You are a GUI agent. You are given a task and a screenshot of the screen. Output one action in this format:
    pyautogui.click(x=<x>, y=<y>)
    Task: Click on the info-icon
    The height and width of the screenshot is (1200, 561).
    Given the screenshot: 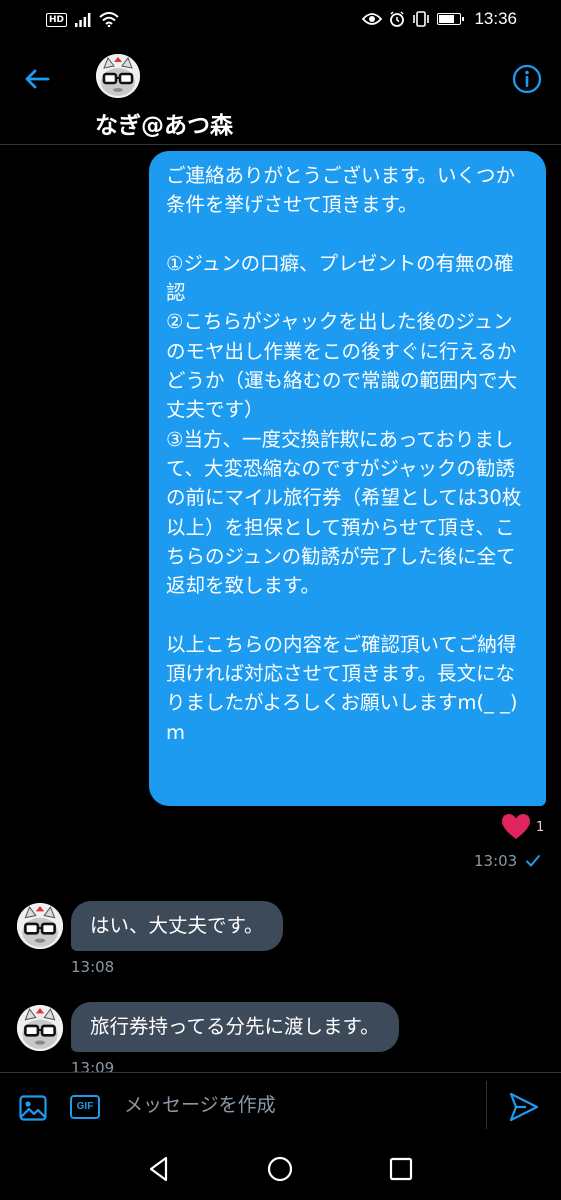 What is the action you would take?
    pyautogui.click(x=527, y=79)
    